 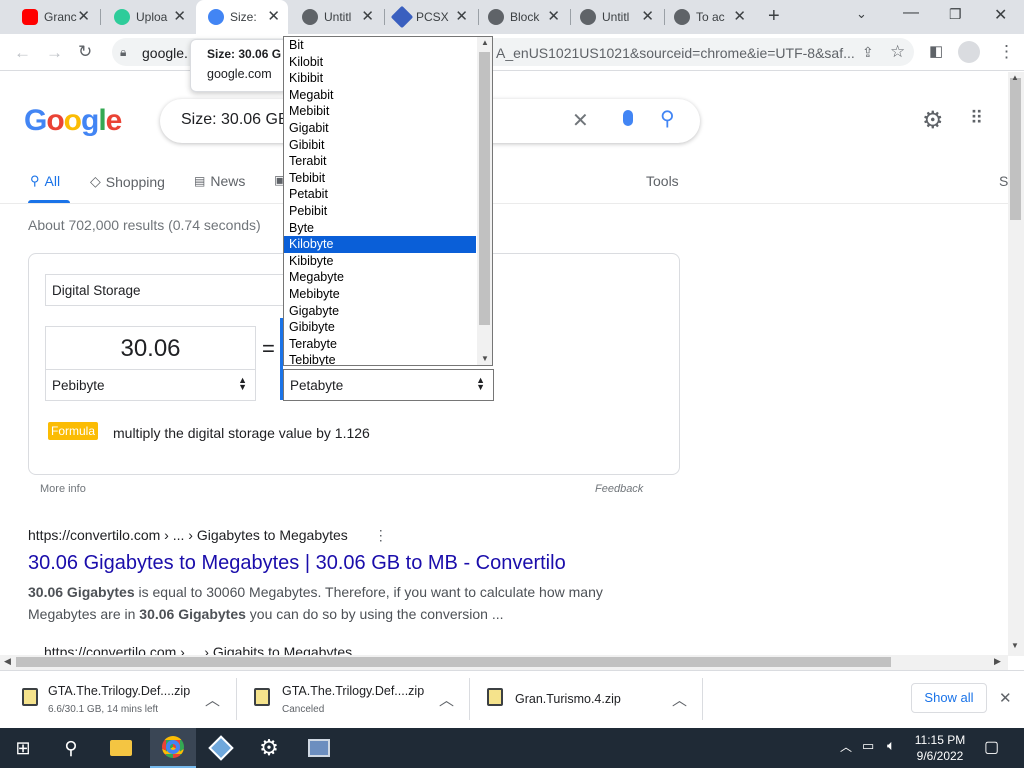 I want to click on download-item-3: Gran.Turismo.4.zip ︿, so click(x=586, y=699).